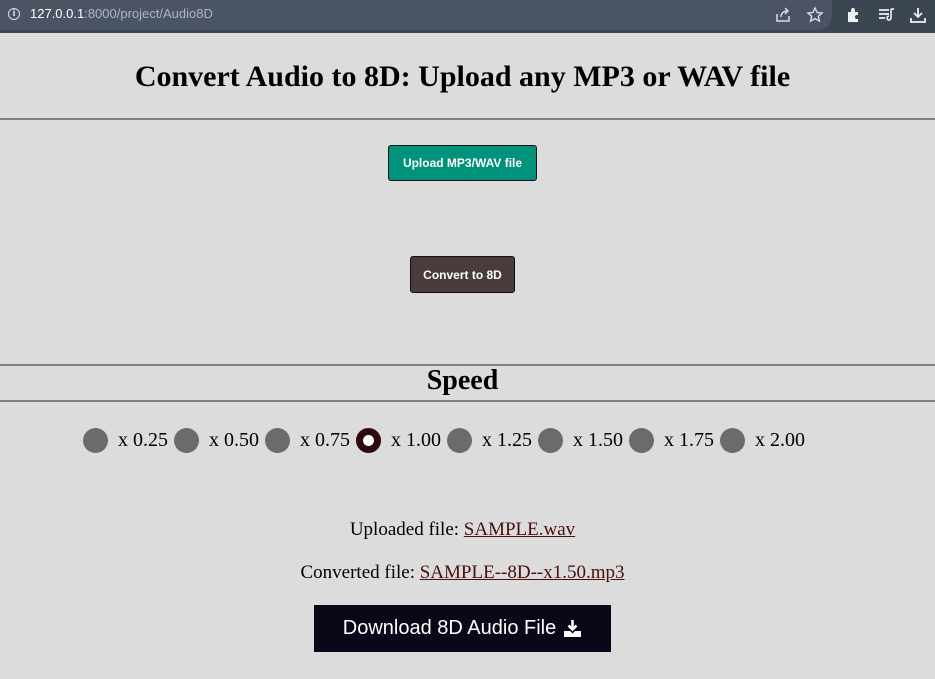  What do you see at coordinates (519, 529) in the screenshot?
I see `uploaded-file-link: SAMPLE.wav` at bounding box center [519, 529].